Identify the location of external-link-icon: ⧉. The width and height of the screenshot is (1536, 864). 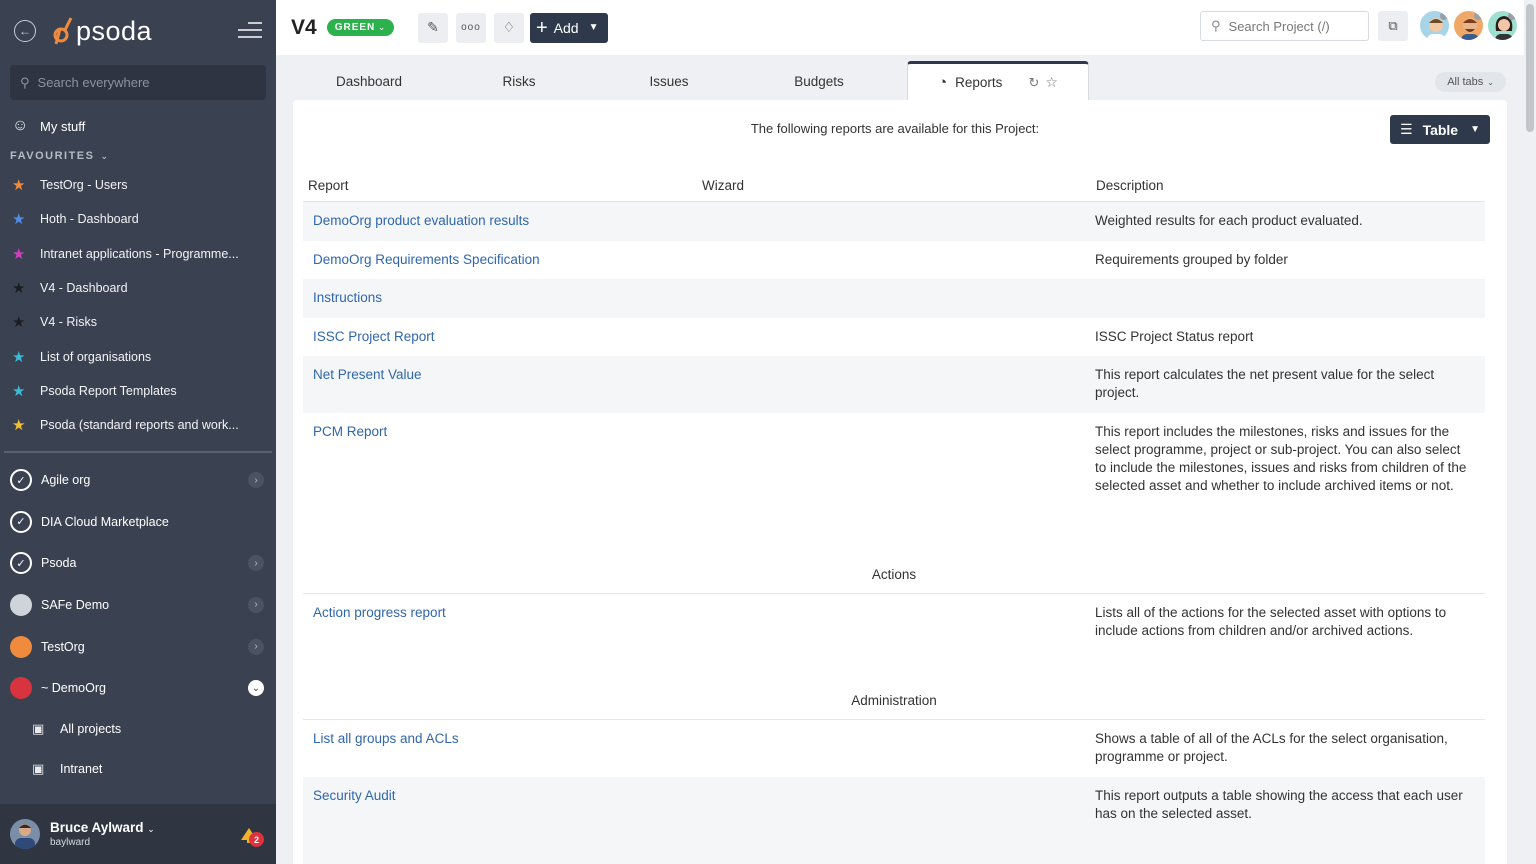
(1393, 25).